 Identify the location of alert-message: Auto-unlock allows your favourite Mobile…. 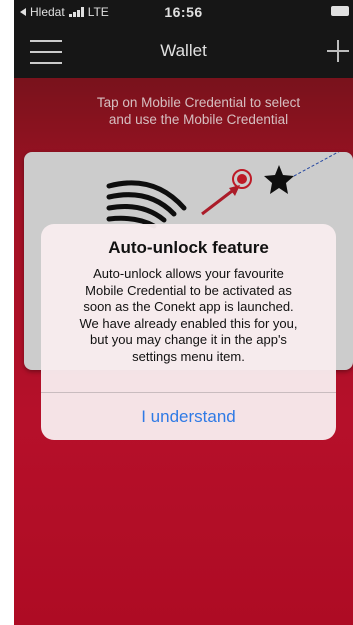
(188, 315).